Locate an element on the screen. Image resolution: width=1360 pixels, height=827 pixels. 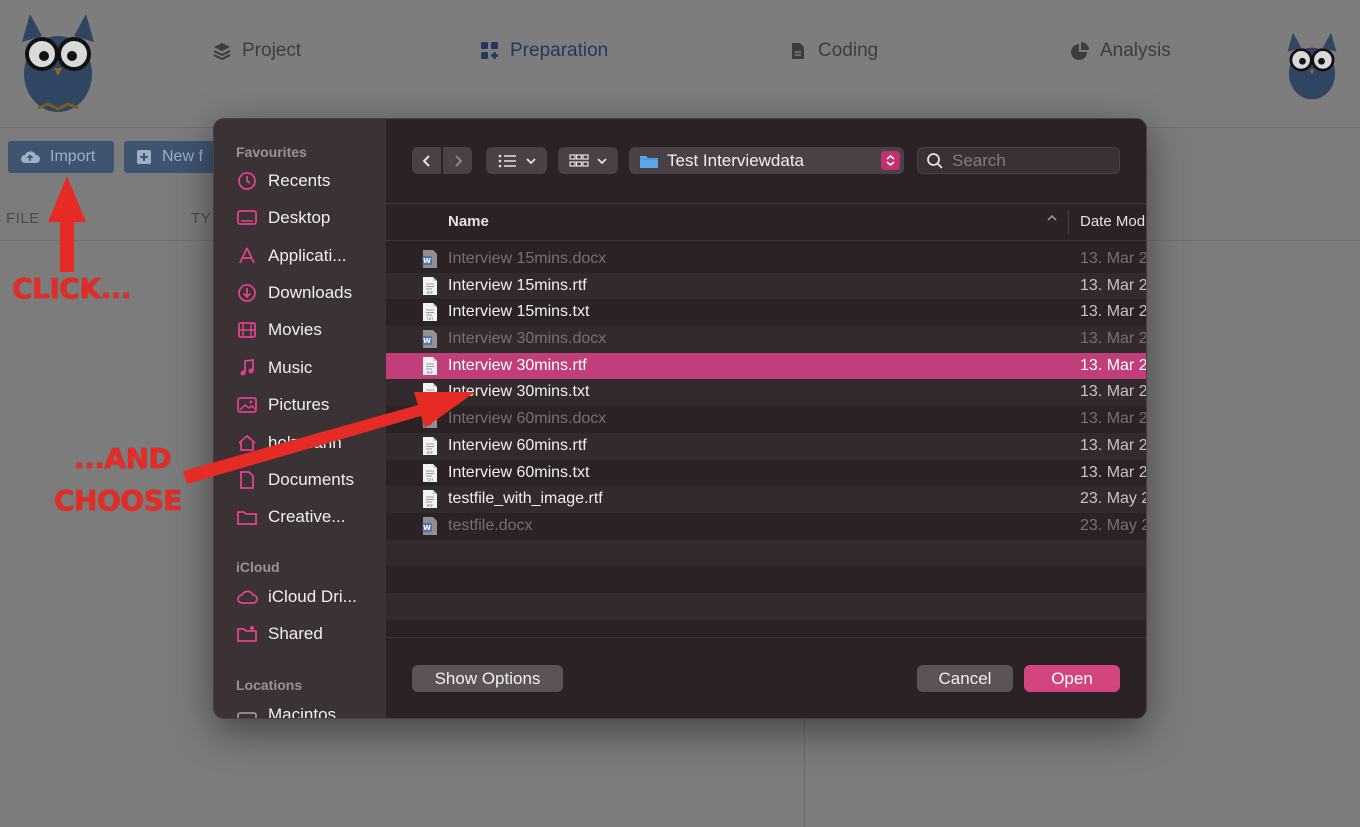
file-row: Wtestfile.docx 23. May 2 is located at coordinates (766, 526).